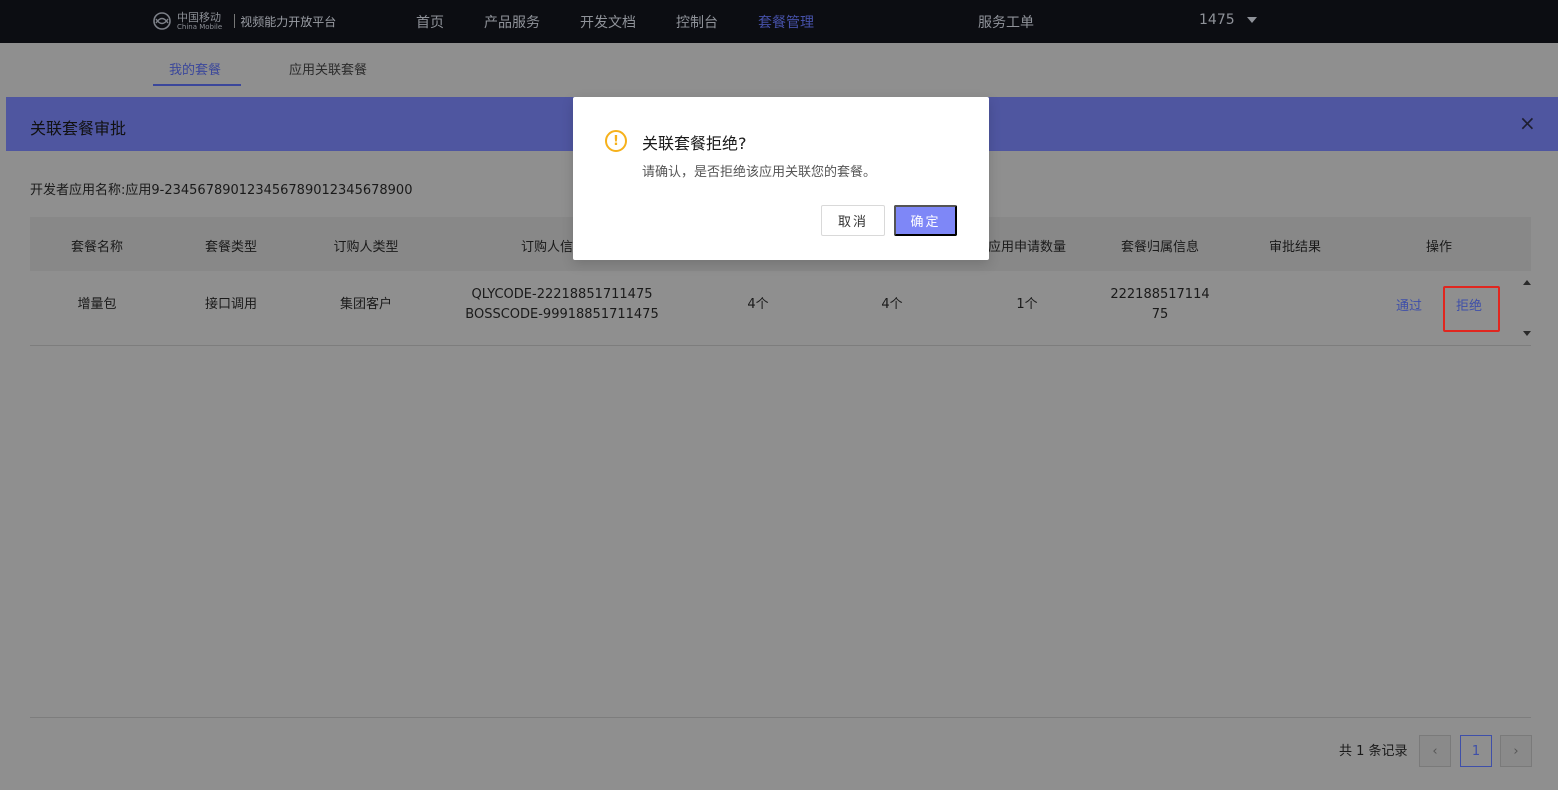 Image resolution: width=1558 pixels, height=790 pixels. What do you see at coordinates (853, 220) in the screenshot?
I see `cancel-button: 取消` at bounding box center [853, 220].